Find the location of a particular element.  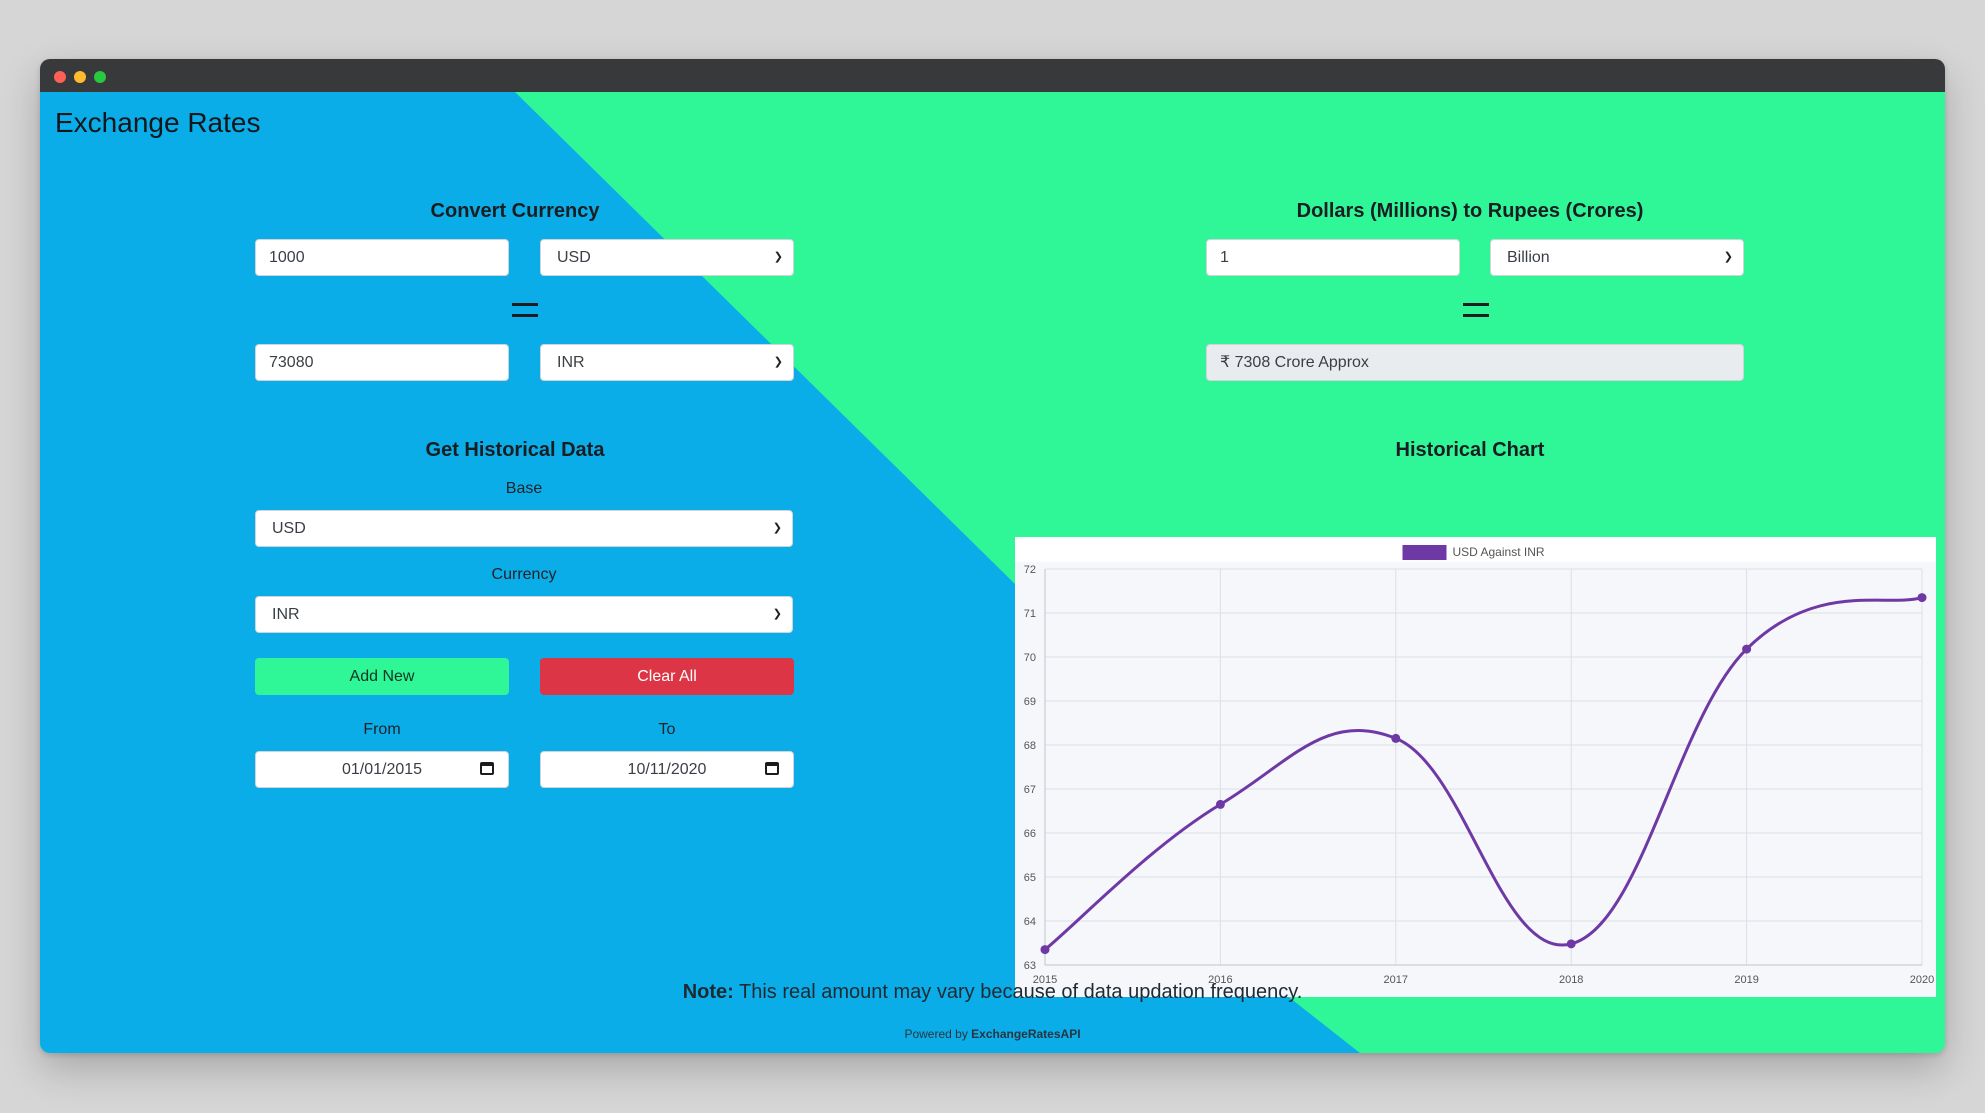

close-window-icon is located at coordinates (60, 77).